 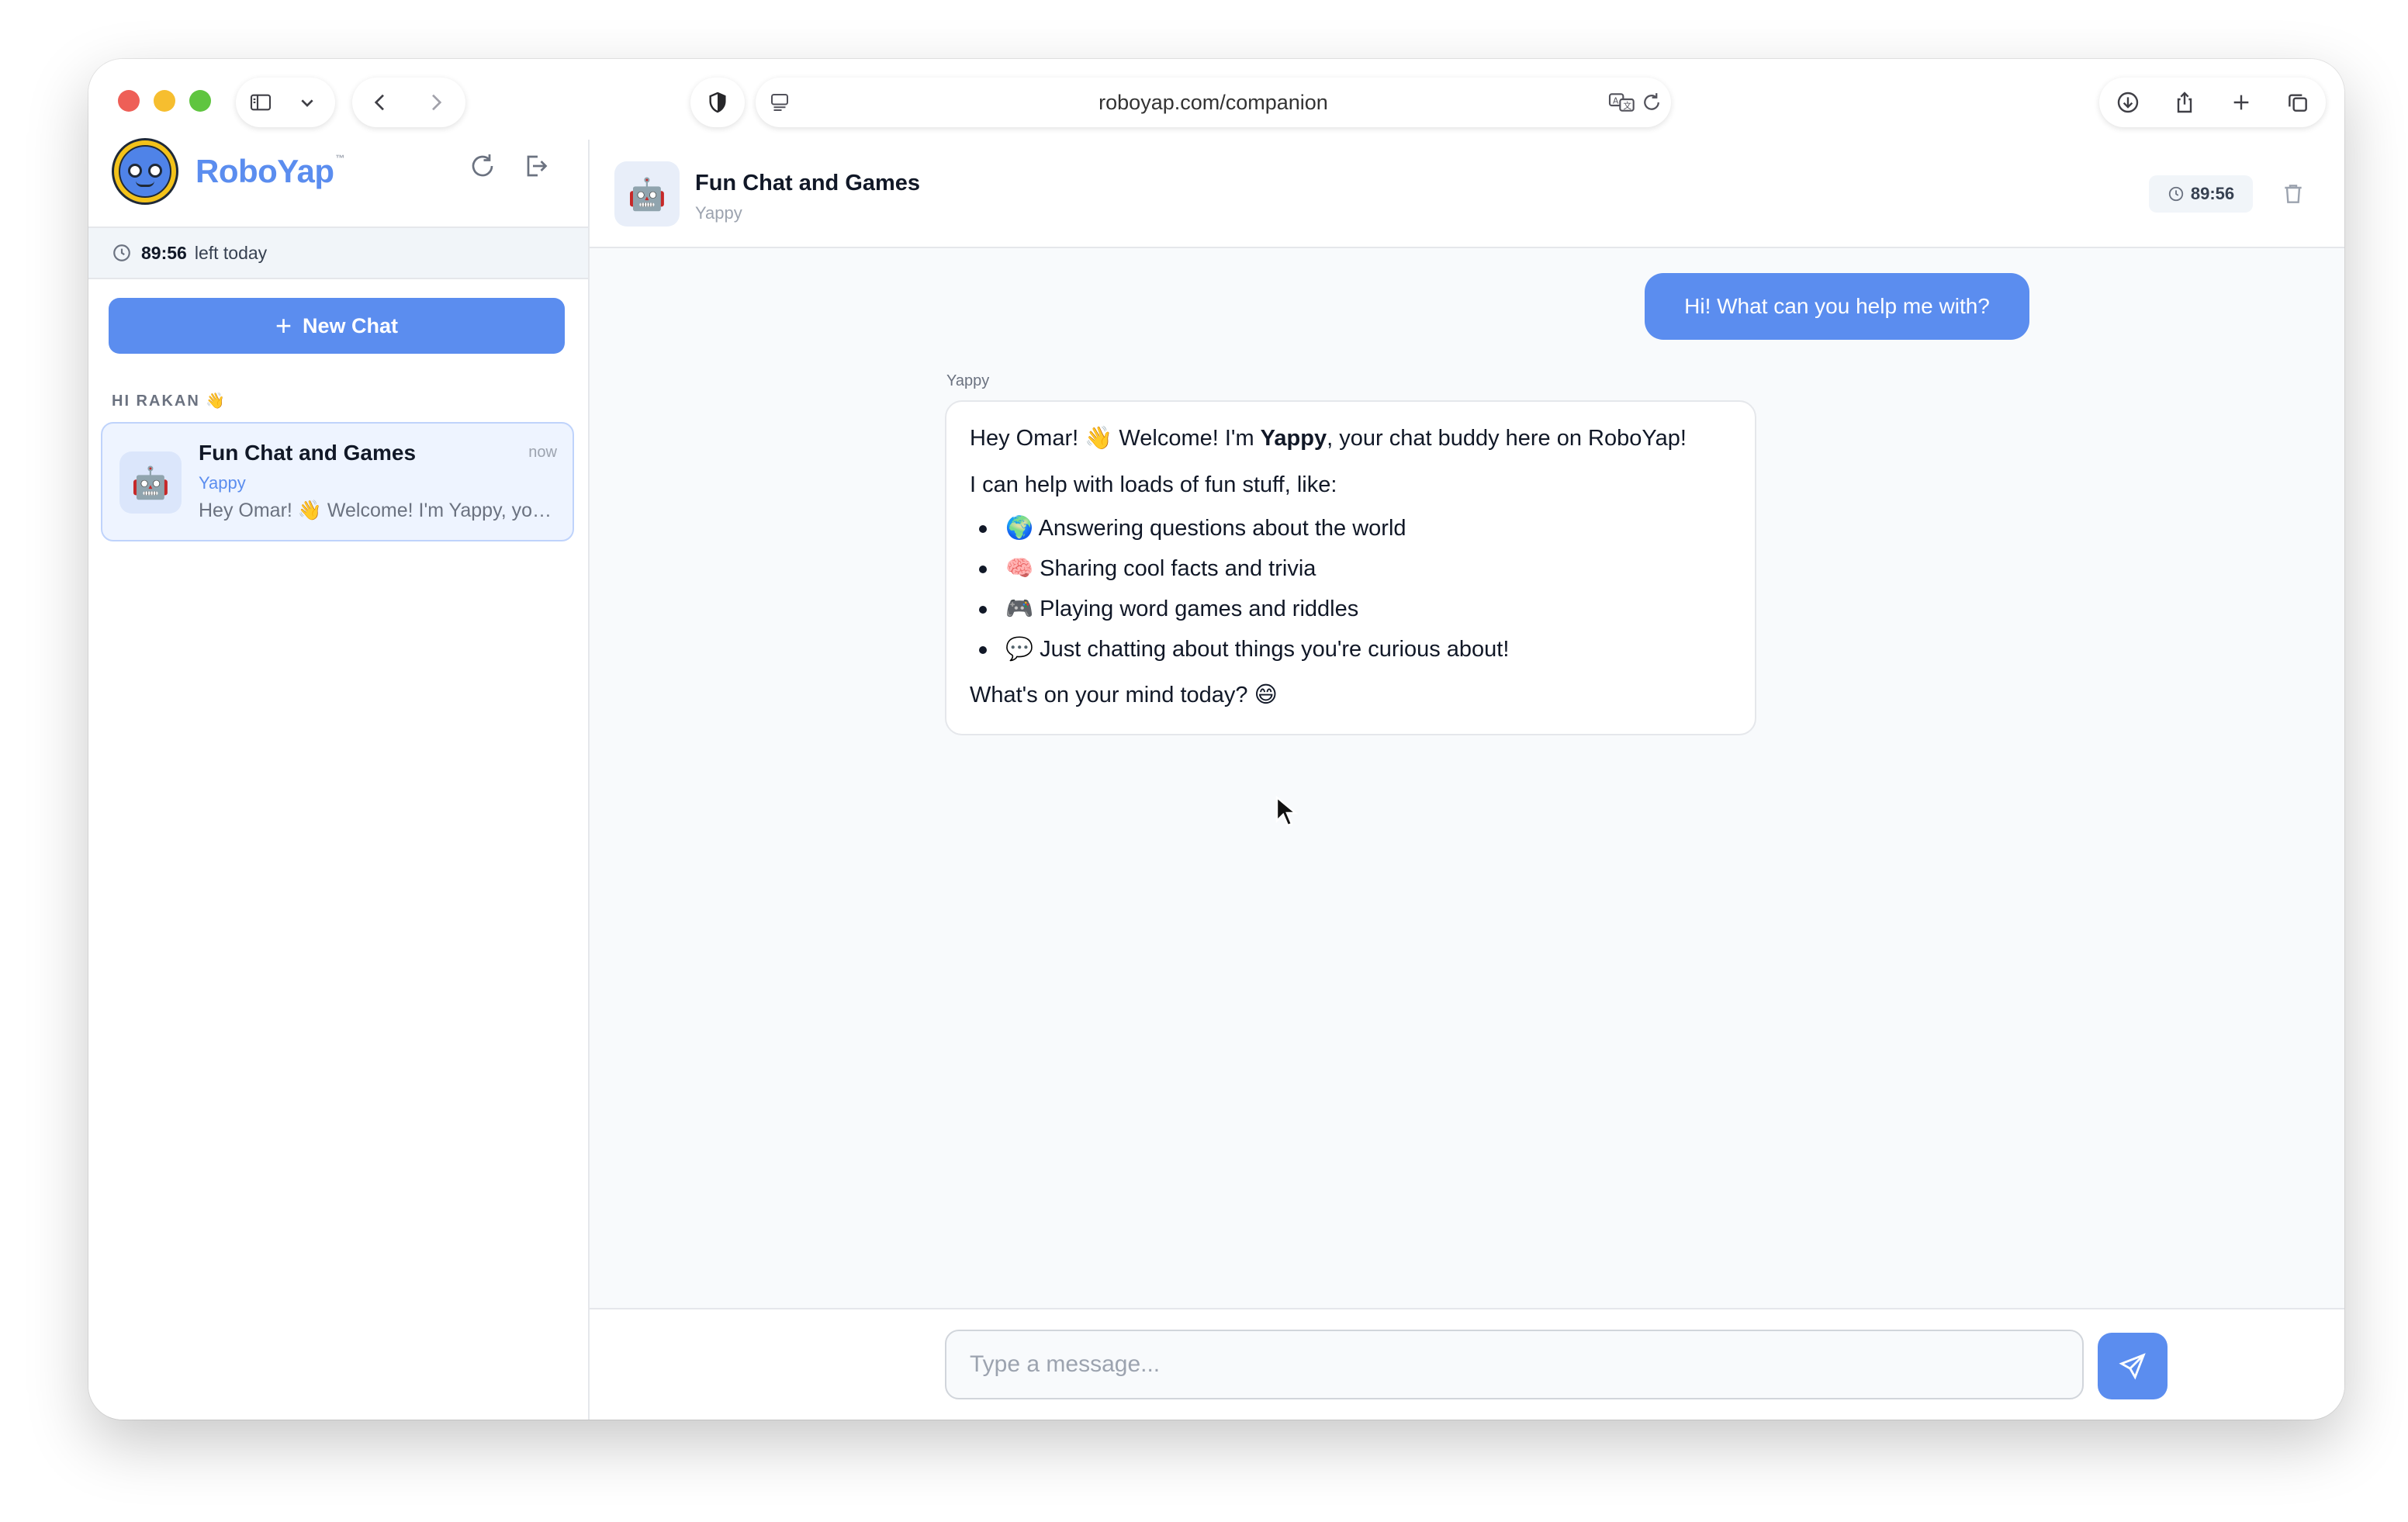 I want to click on svg-text: A, so click(x=1616, y=100).